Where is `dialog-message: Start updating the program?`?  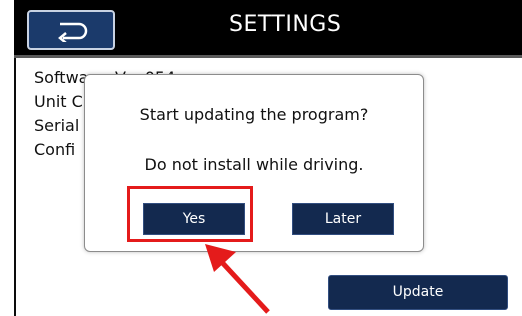
dialog-message: Start updating the program? is located at coordinates (254, 114).